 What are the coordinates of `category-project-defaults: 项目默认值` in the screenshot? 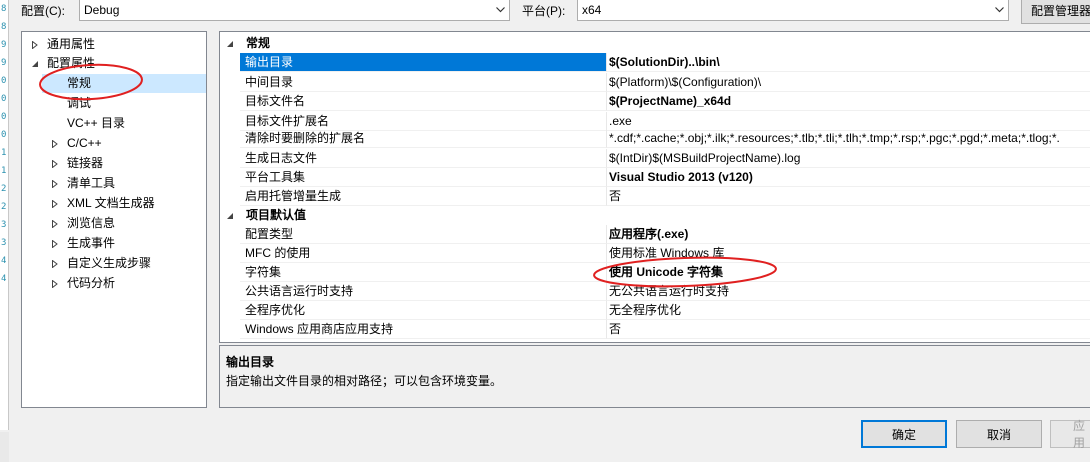 It's located at (655, 215).